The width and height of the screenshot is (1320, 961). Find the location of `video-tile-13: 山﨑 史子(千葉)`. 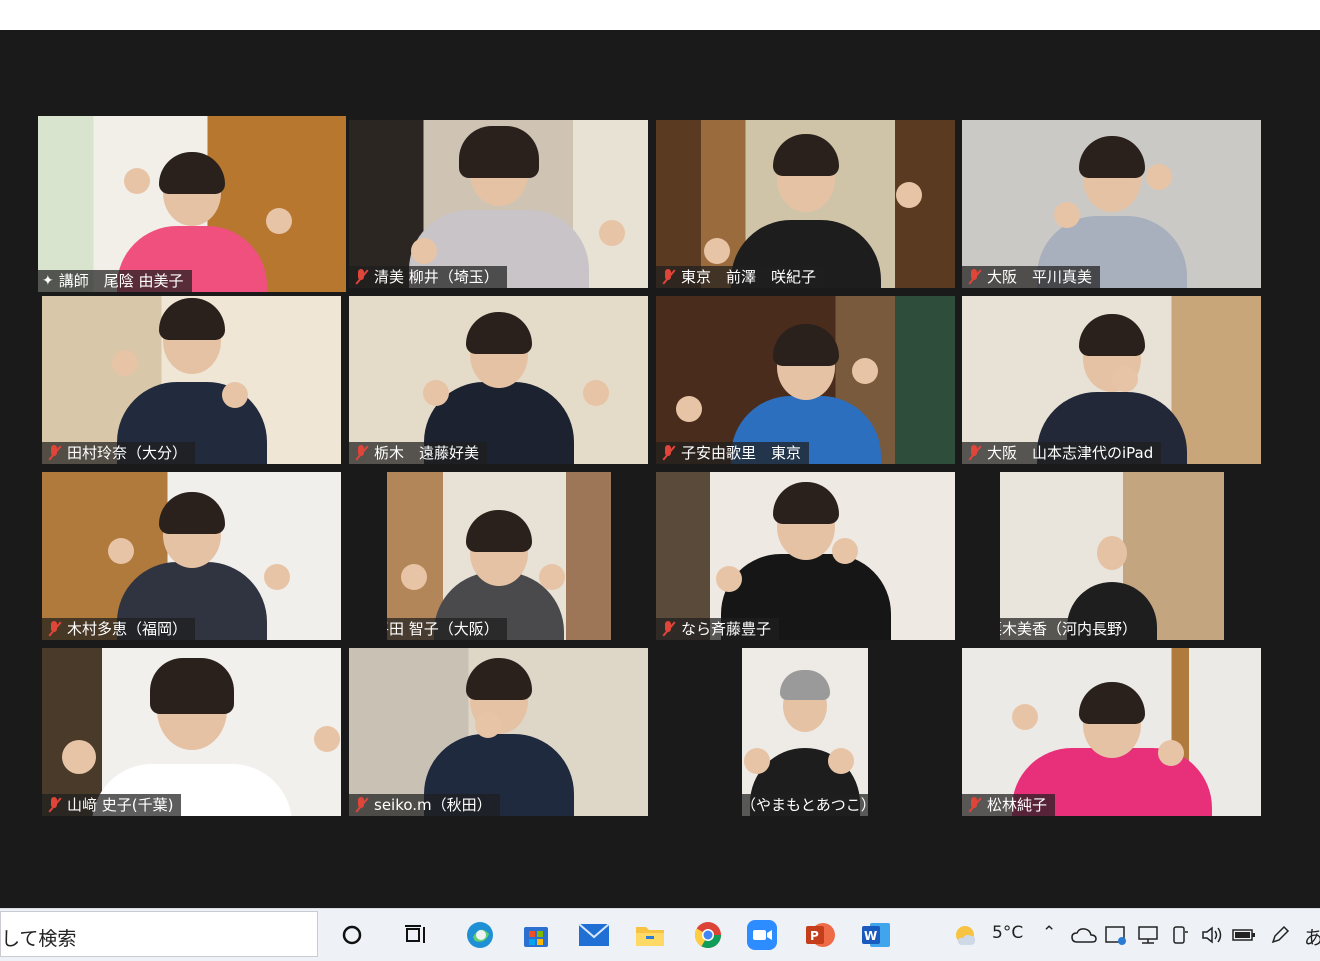

video-tile-13: 山﨑 史子(千葉) is located at coordinates (191, 732).